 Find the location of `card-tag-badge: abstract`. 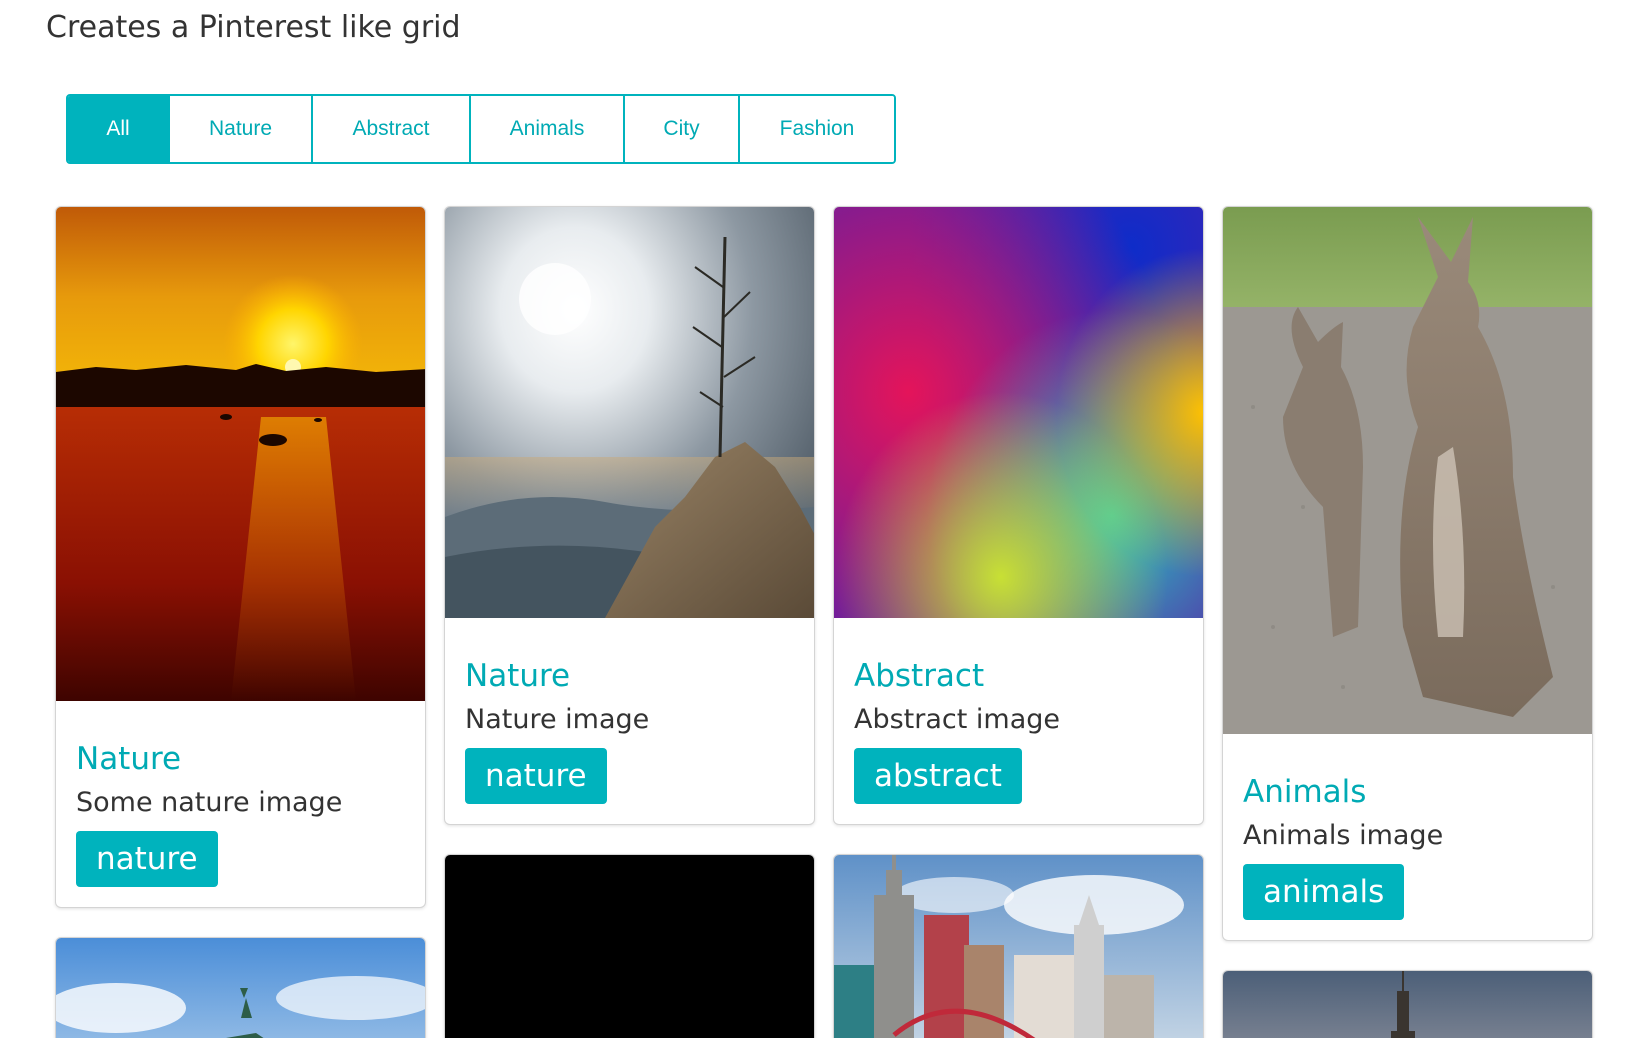

card-tag-badge: abstract is located at coordinates (938, 776).